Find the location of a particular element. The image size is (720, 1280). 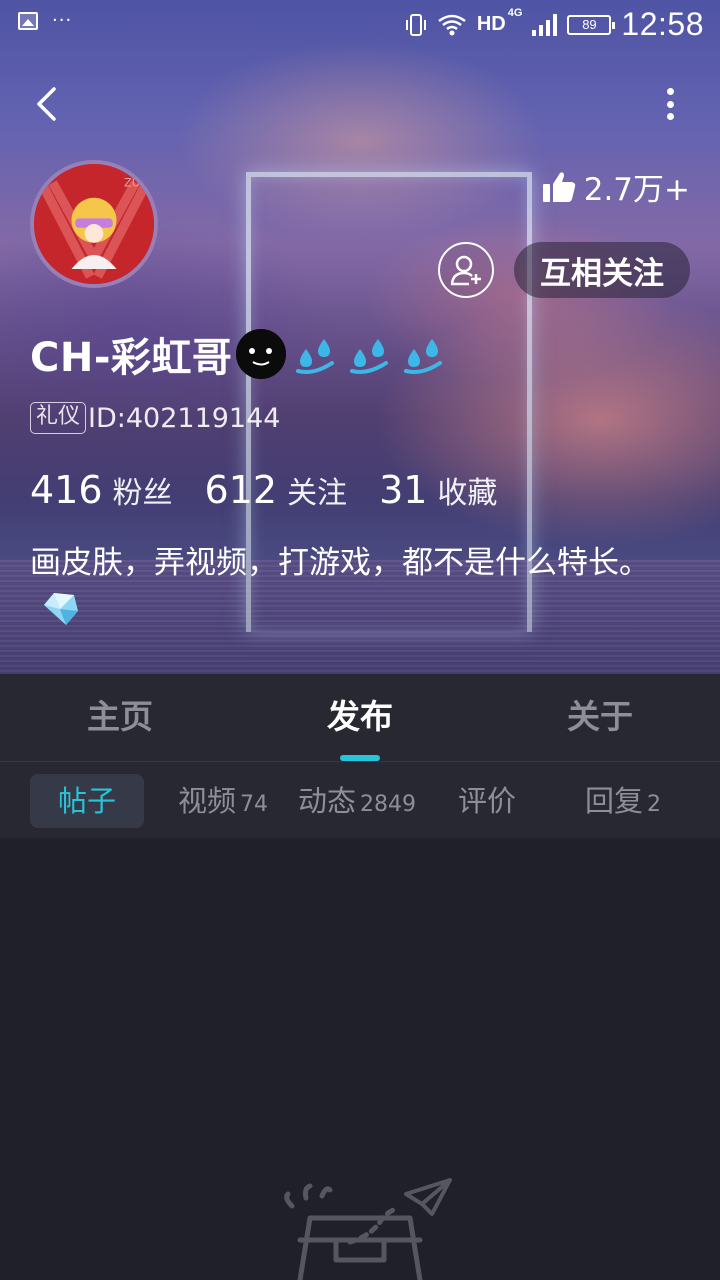

stat-label: 关注 is located at coordinates (317, 493).